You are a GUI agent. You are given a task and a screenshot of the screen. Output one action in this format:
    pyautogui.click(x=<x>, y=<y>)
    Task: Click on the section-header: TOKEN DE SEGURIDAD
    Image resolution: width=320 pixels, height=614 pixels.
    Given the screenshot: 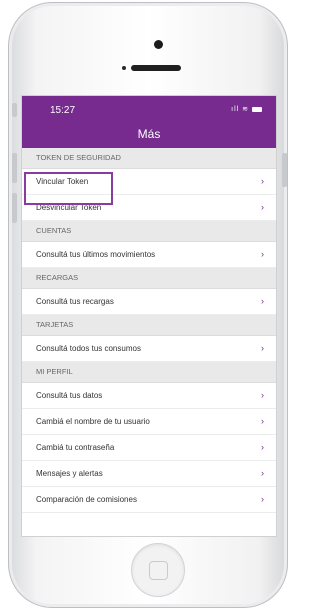 What is the action you would take?
    pyautogui.click(x=149, y=158)
    